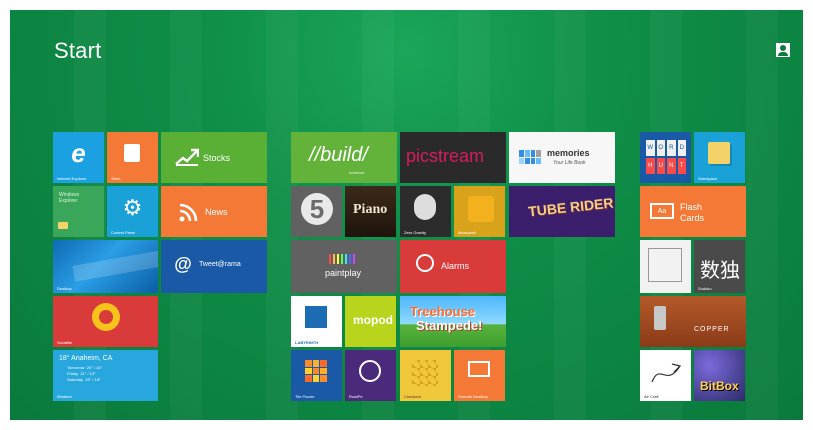 This screenshot has height=430, width=813. I want to click on tile-word-hunt: W O R D H U N T, so click(665, 157).